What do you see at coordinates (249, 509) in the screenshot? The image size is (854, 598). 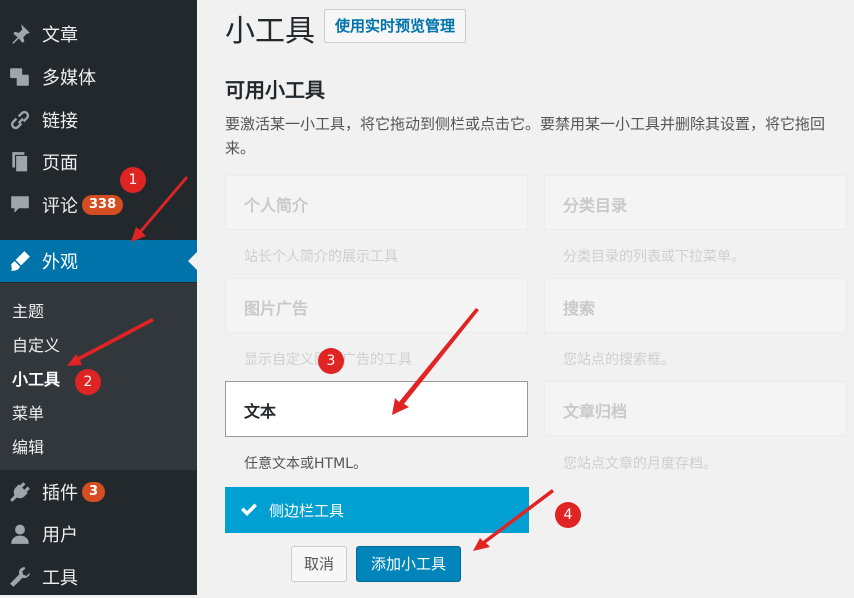 I see `checkmark-icon` at bounding box center [249, 509].